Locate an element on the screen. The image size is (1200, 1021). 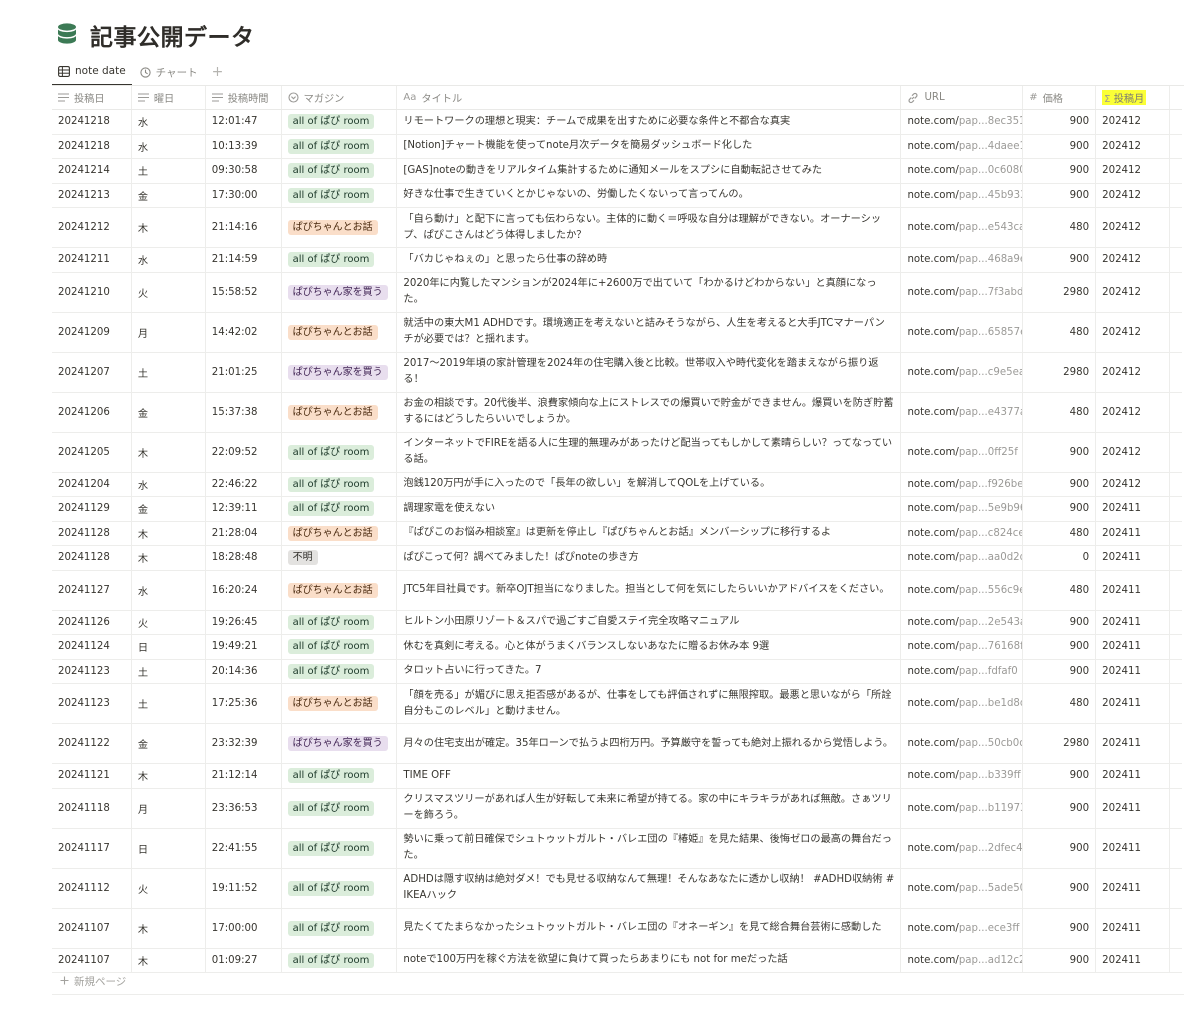
url-link: note.com/pap...556c9e is located at coordinates (964, 590).